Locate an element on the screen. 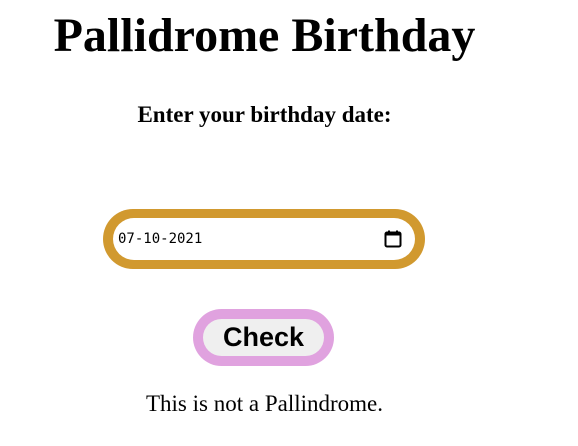 The height and width of the screenshot is (446, 578). date-input-border: 07-10-2021 is located at coordinates (264, 239).